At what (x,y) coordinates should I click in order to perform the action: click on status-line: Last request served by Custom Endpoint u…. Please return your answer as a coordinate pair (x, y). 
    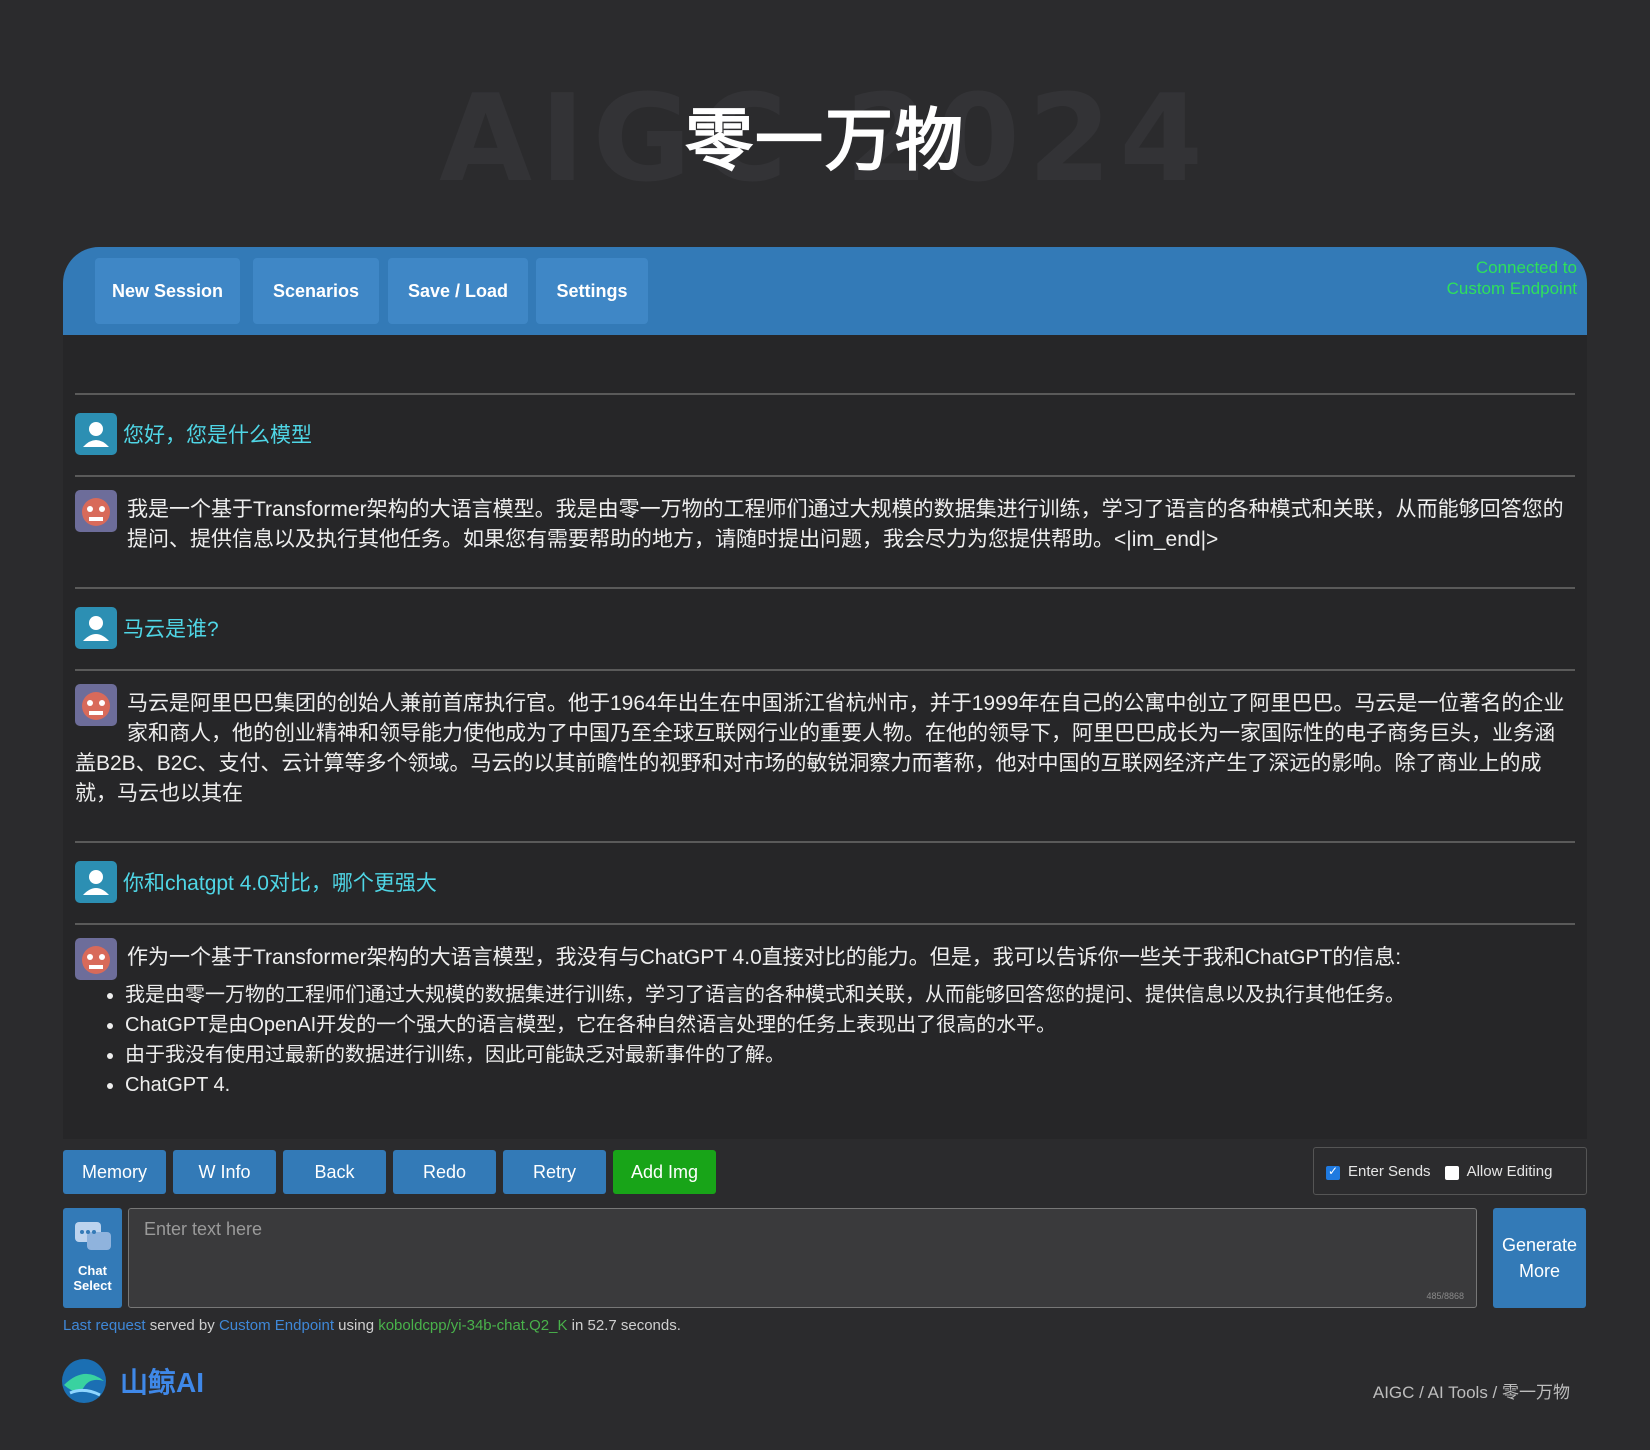
    Looking at the image, I should click on (372, 1325).